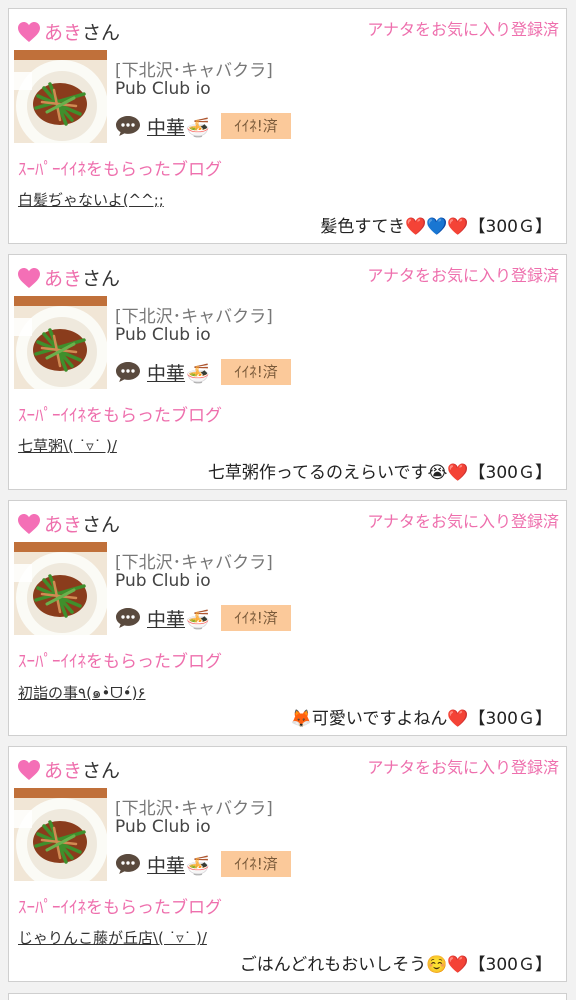 The width and height of the screenshot is (576, 1000). I want to click on comment-text: ごはんどれもおいしそう☺️❤️, so click(354, 965).